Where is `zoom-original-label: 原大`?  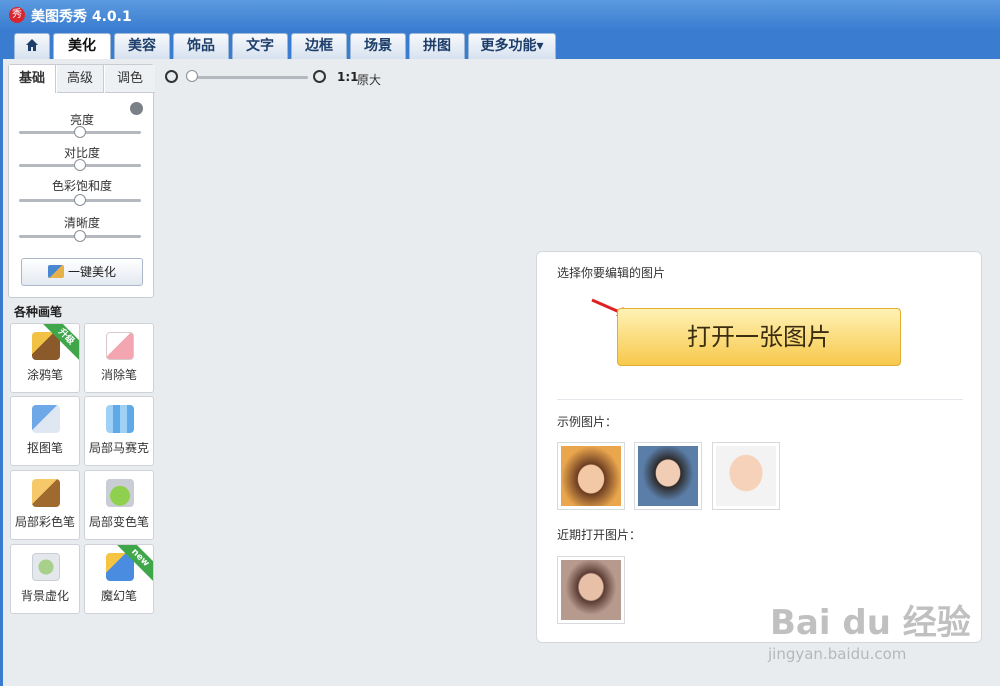
zoom-original-label: 原大 is located at coordinates (369, 79).